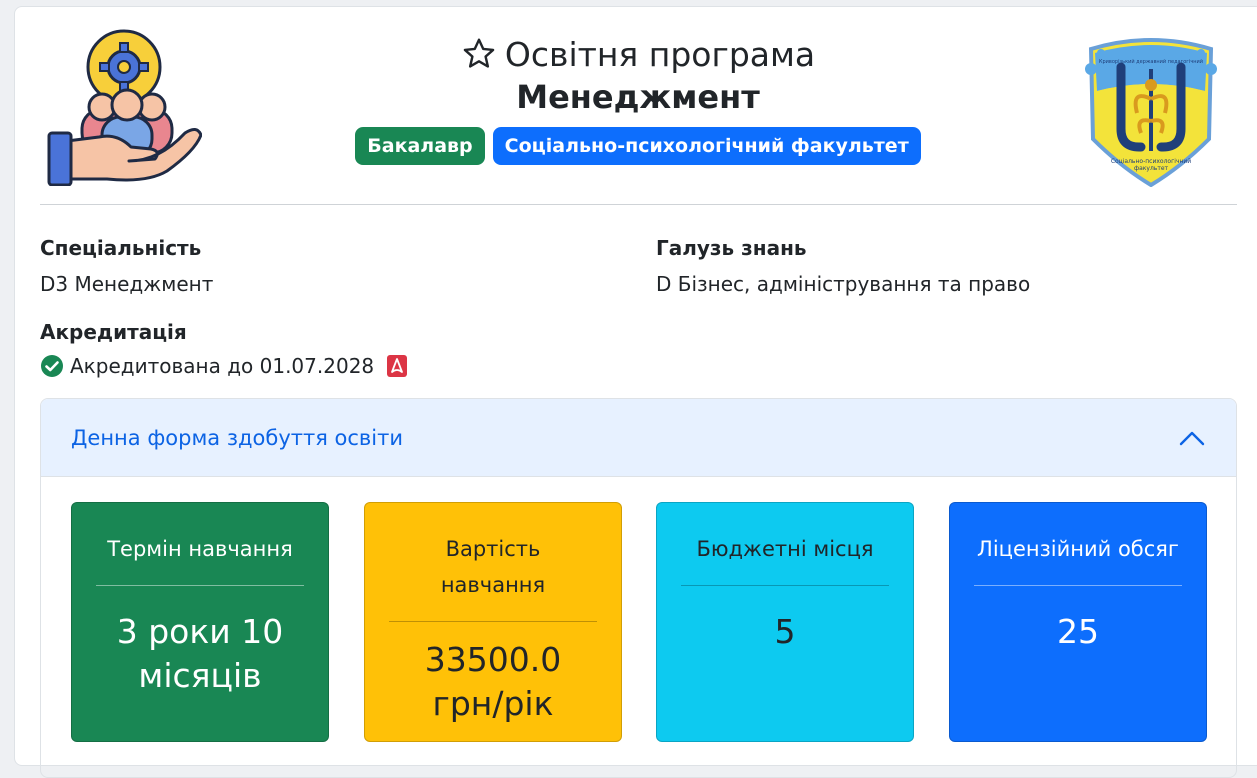  I want to click on people-gear-hand-icon, so click(124, 107).